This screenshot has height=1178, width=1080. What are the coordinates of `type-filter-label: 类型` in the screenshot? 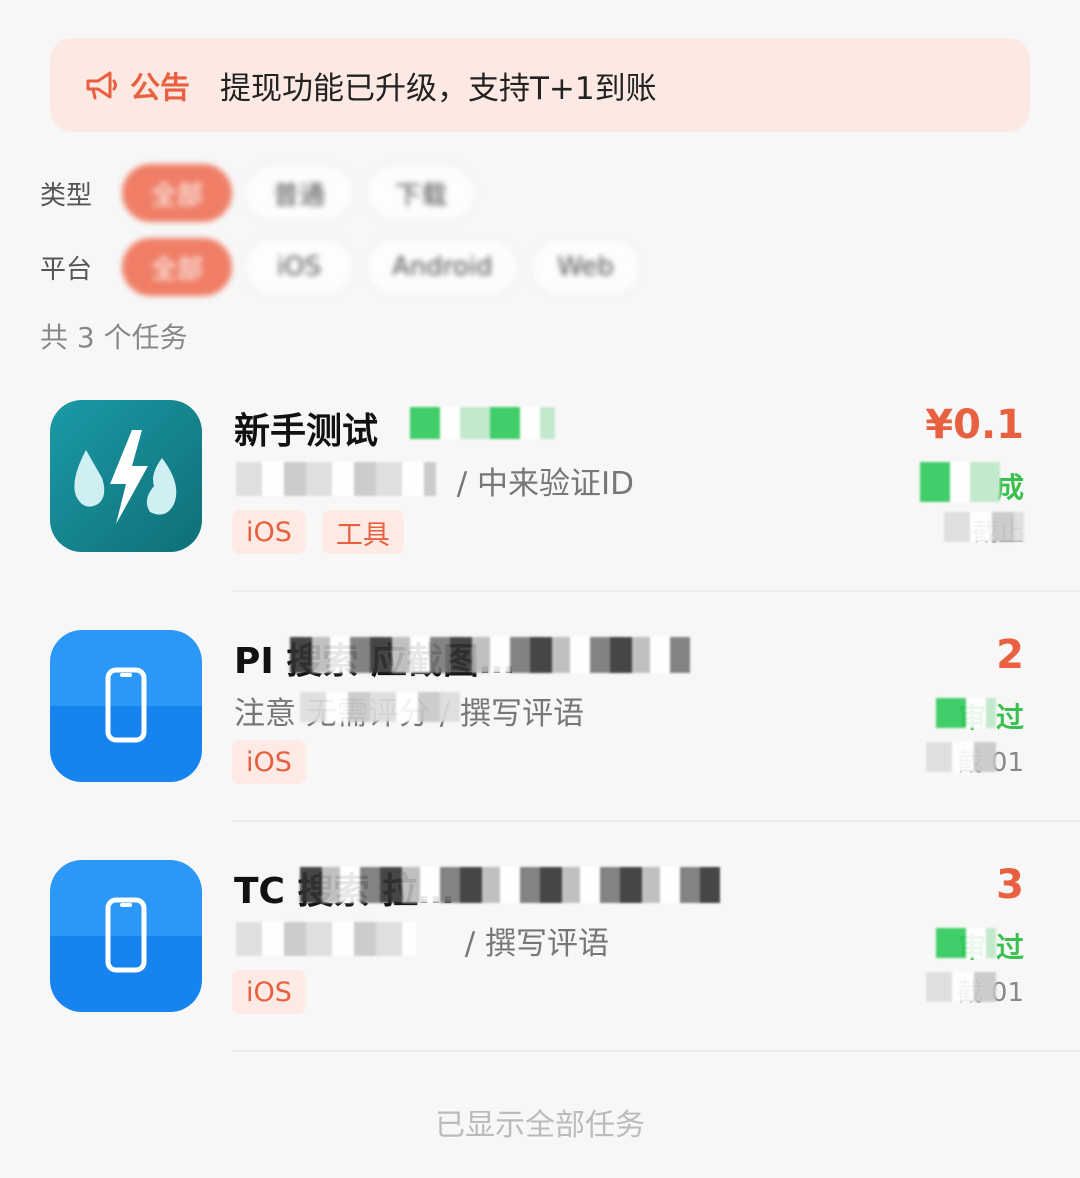 It's located at (66, 195).